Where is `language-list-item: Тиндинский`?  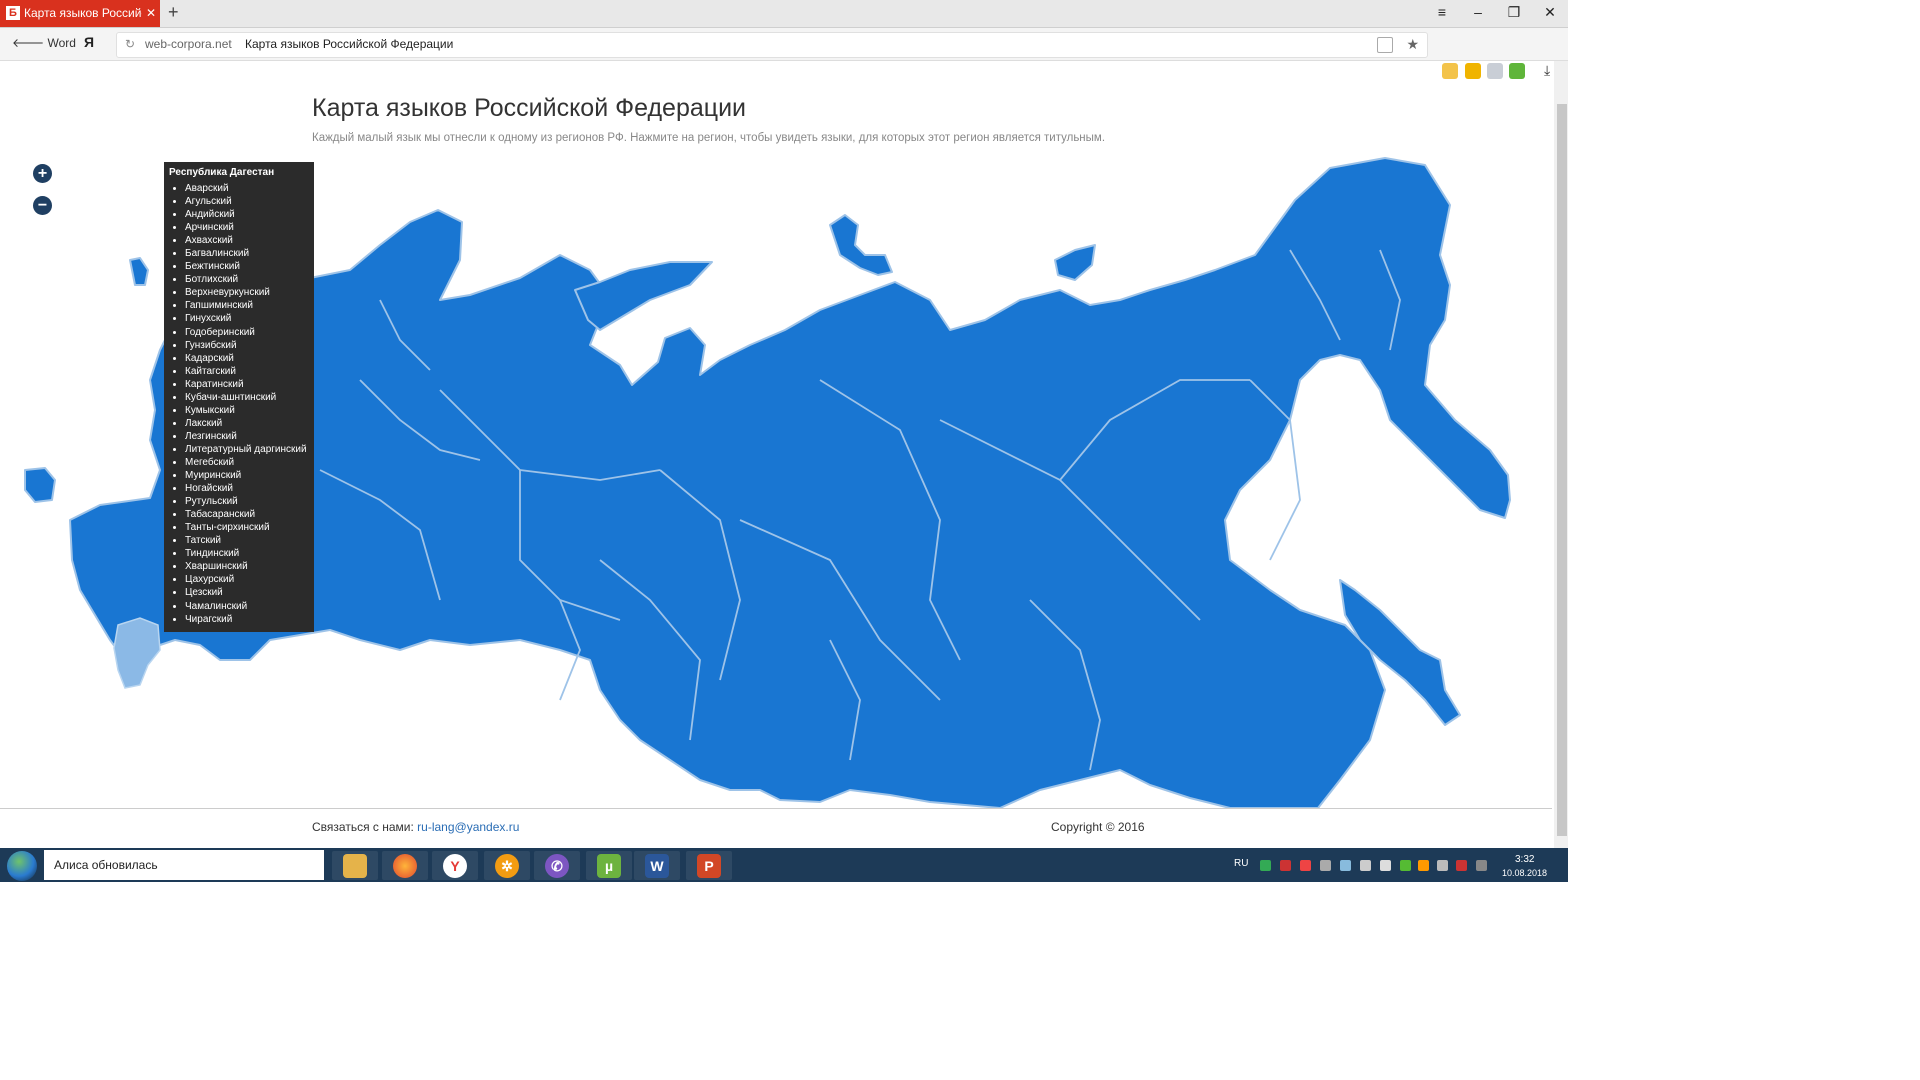 language-list-item: Тиндинский is located at coordinates (246, 553).